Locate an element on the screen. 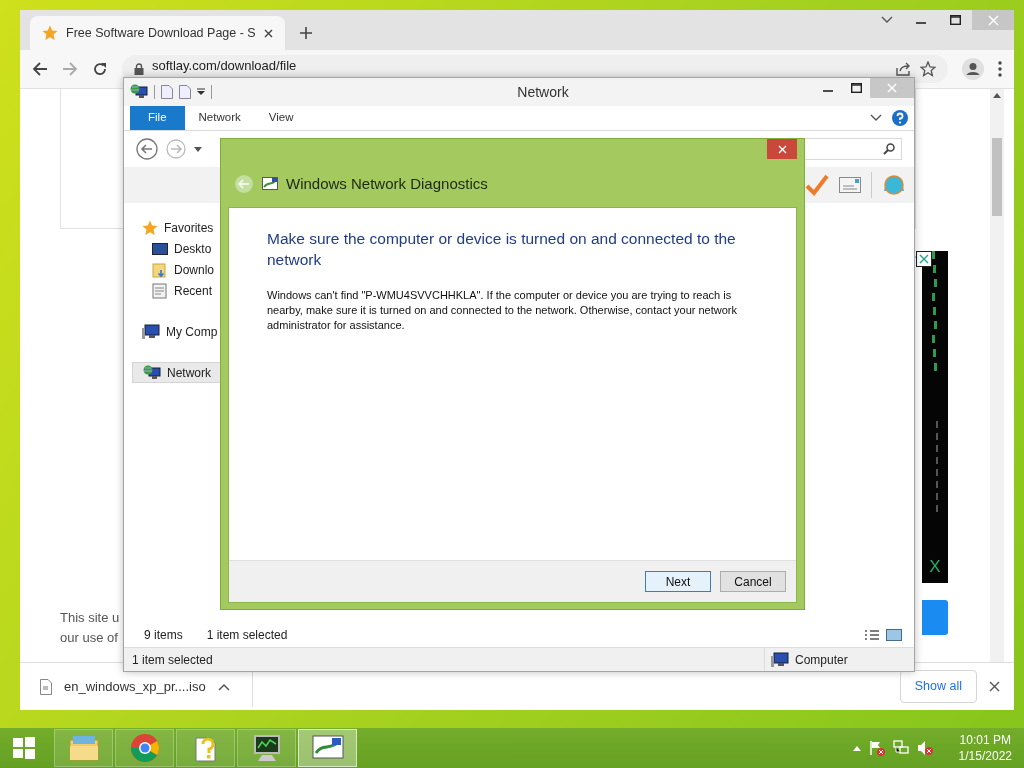 The height and width of the screenshot is (768, 1024). dialog-title: Windows Network Diagnostics is located at coordinates (387, 183).